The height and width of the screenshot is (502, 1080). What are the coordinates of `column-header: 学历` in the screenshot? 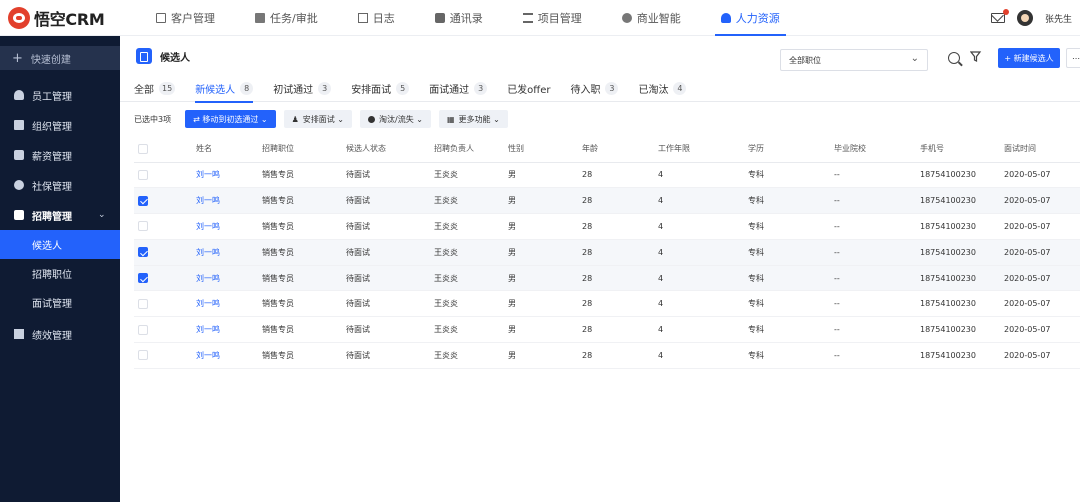 It's located at (791, 149).